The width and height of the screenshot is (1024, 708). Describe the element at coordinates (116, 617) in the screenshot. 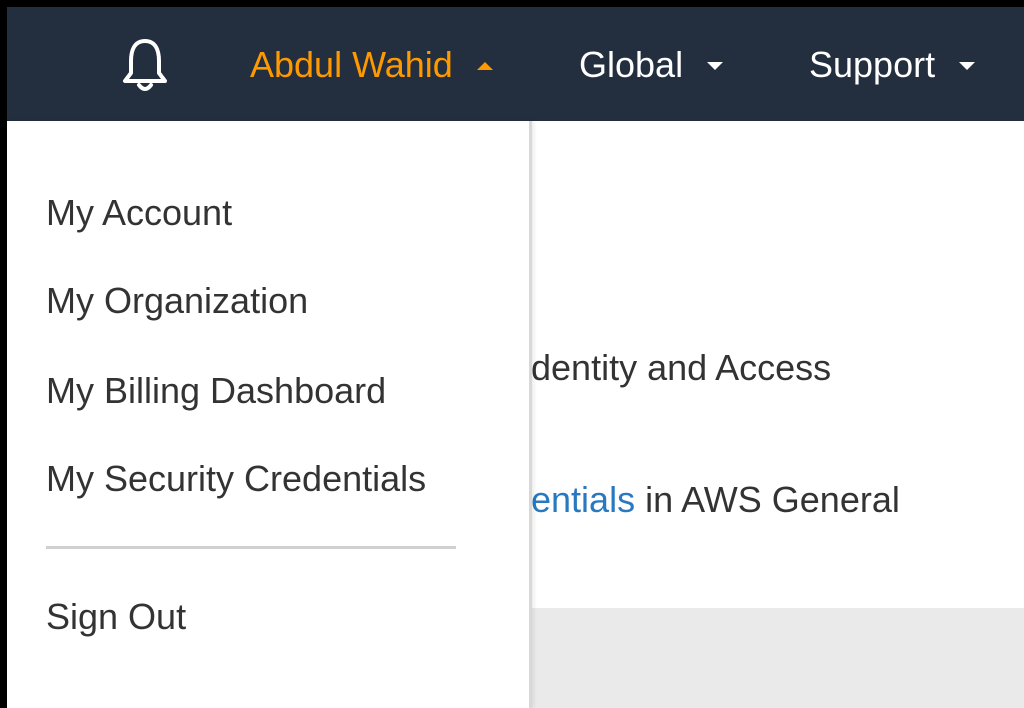

I see `sign-out-button: Sign Out` at that location.